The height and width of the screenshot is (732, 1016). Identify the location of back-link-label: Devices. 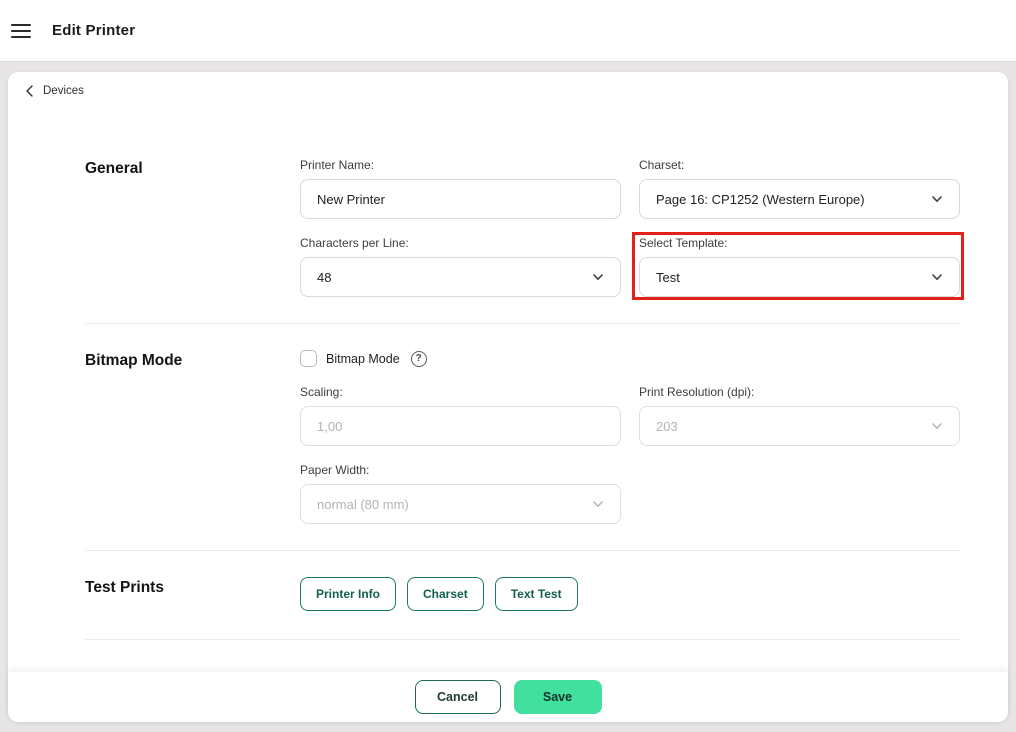
(63, 91).